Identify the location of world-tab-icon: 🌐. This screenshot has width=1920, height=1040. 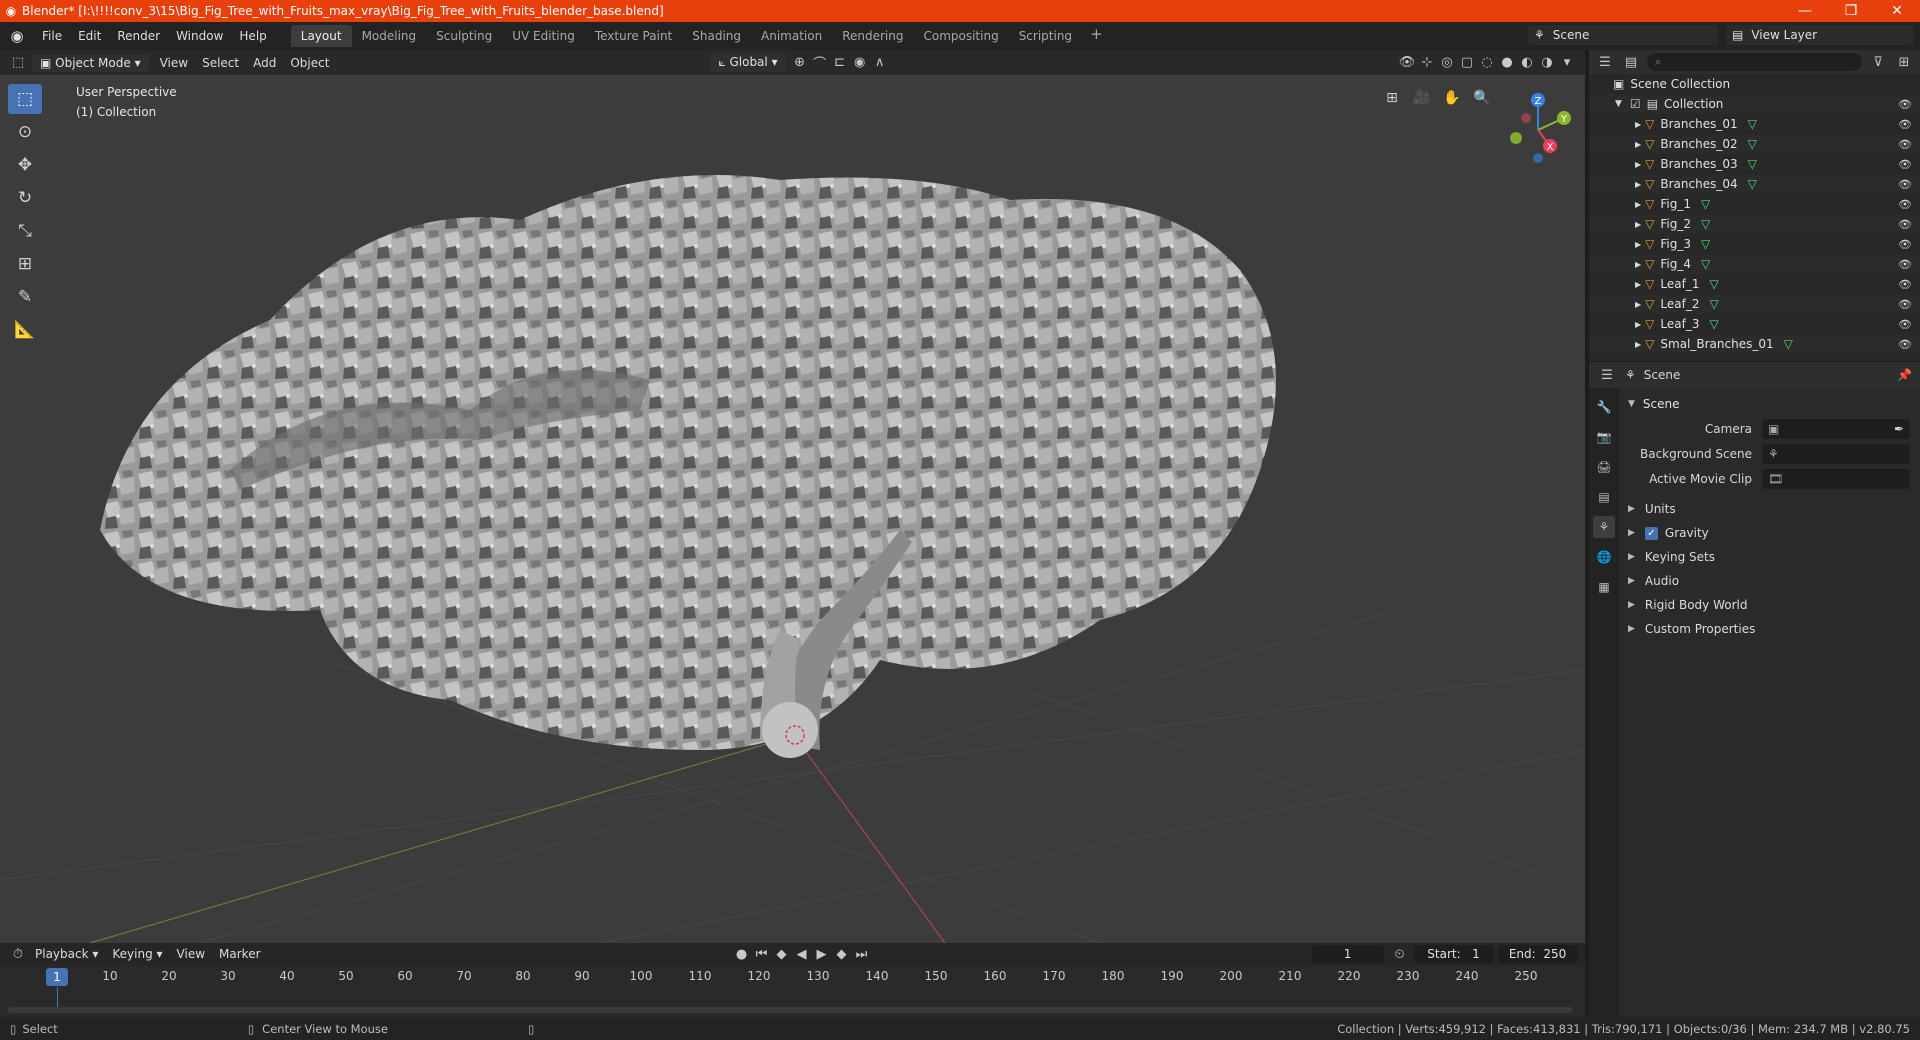
(1604, 557).